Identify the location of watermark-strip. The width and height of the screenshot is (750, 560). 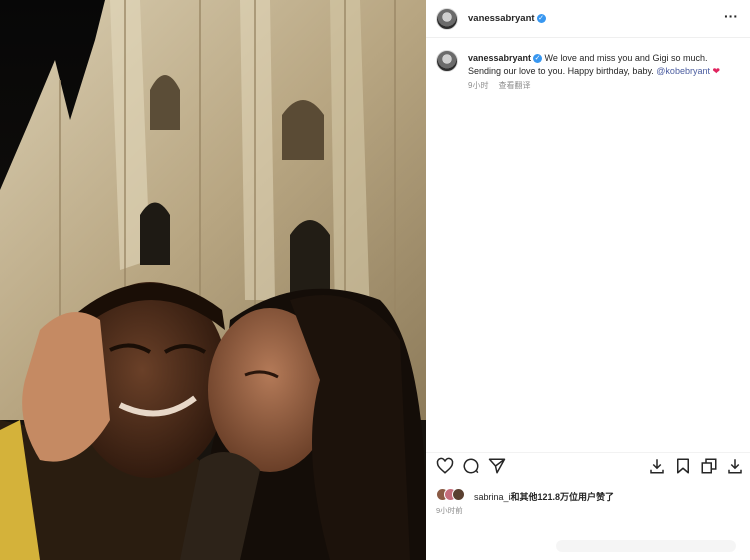
(646, 546).